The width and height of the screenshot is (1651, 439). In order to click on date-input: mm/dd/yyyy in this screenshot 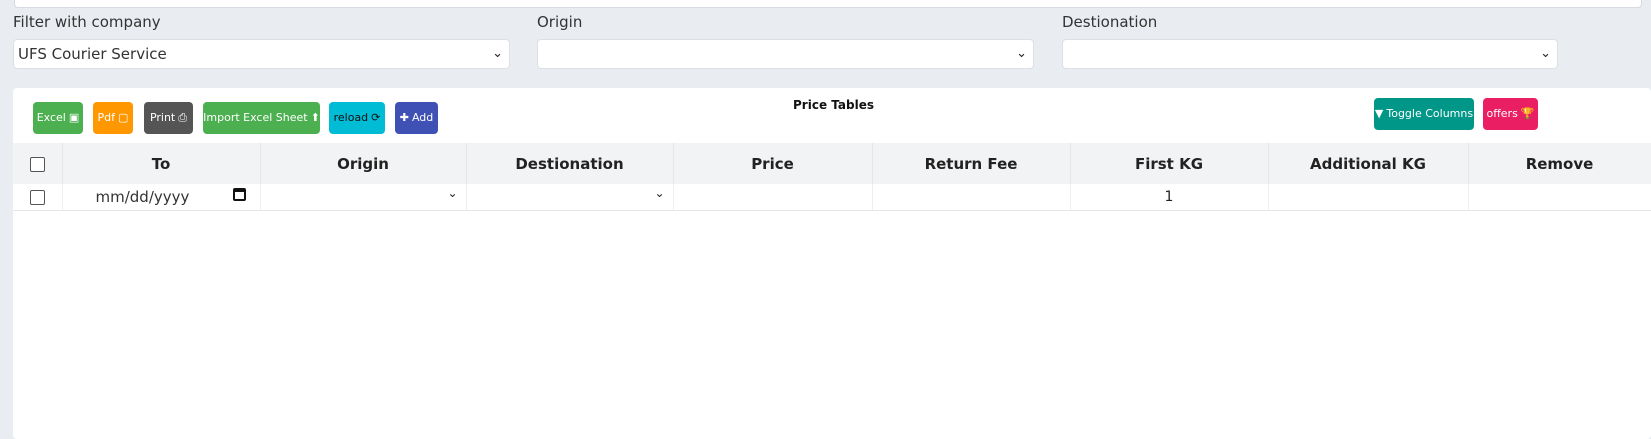, I will do `click(161, 197)`.